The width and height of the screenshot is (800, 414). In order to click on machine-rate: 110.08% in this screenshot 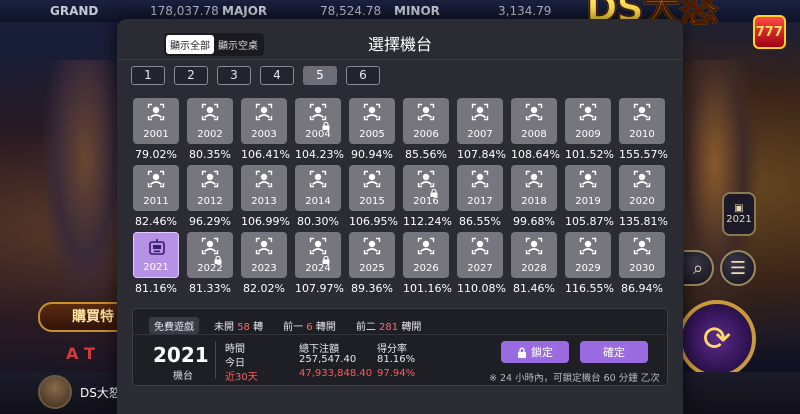, I will do `click(481, 288)`.